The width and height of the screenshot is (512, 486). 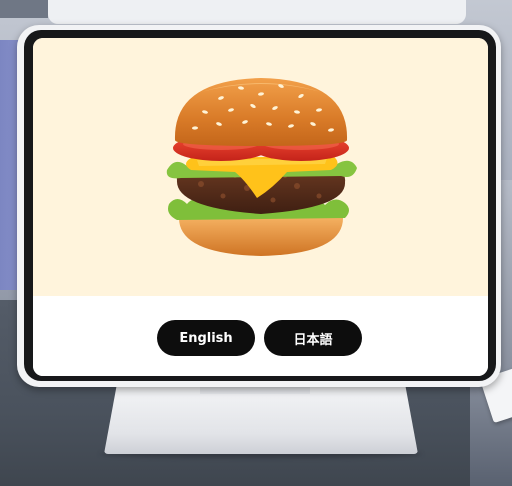 What do you see at coordinates (24, 9) in the screenshot?
I see `background-shelf` at bounding box center [24, 9].